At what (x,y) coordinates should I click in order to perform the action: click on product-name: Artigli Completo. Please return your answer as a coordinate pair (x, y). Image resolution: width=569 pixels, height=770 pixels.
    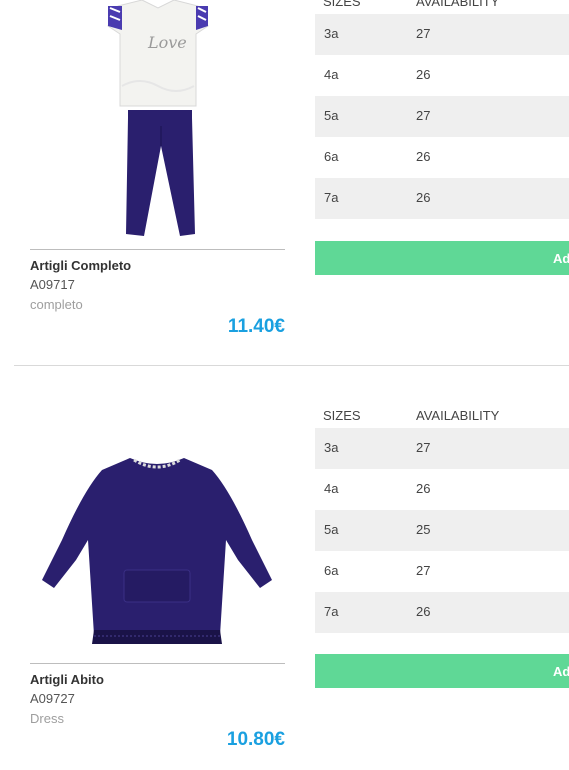
    Looking at the image, I should click on (80, 265).